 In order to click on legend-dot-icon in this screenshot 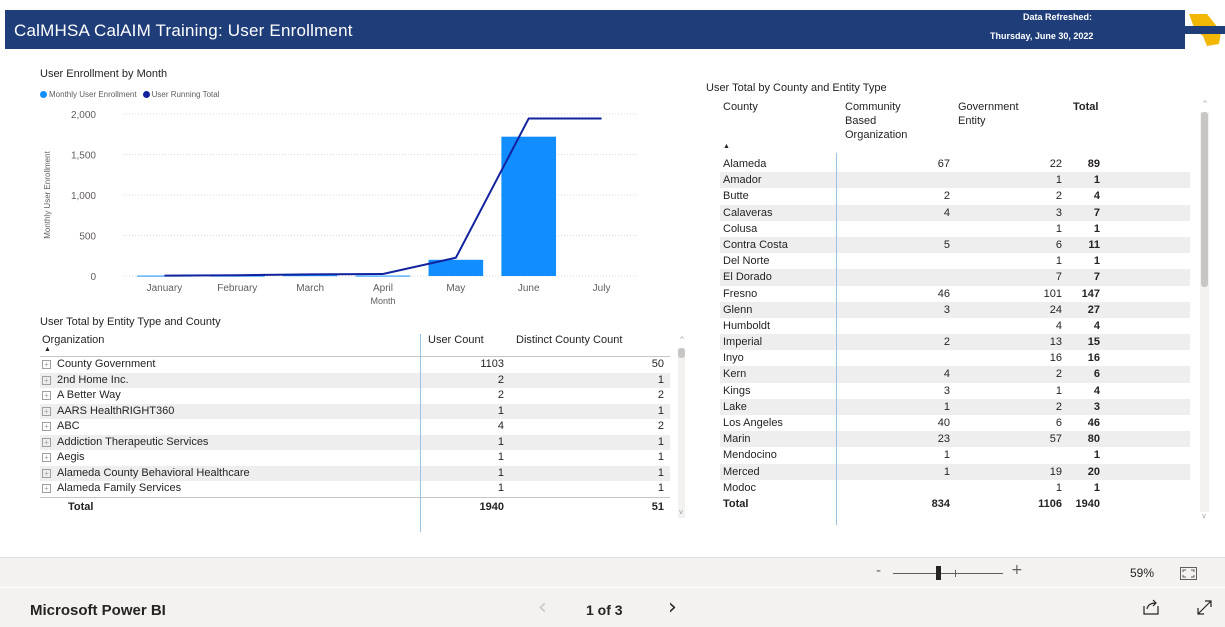, I will do `click(146, 94)`.